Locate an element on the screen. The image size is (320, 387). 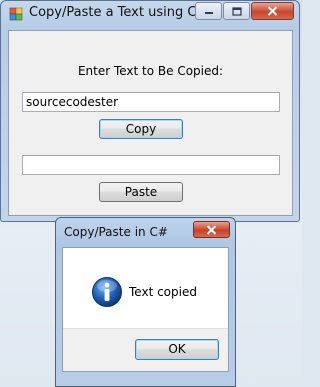
caption-buttons is located at coordinates (244, 11).